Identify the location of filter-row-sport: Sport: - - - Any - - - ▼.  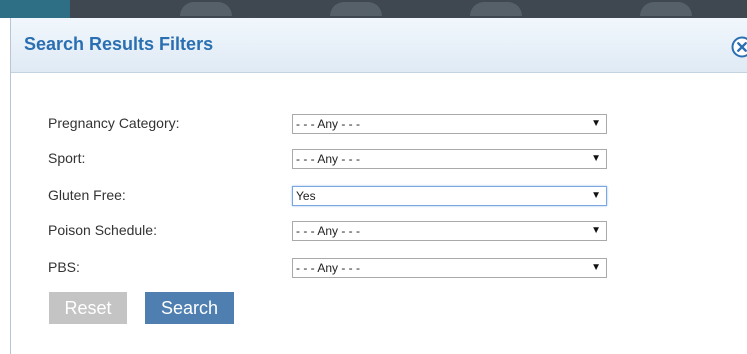
(379, 160).